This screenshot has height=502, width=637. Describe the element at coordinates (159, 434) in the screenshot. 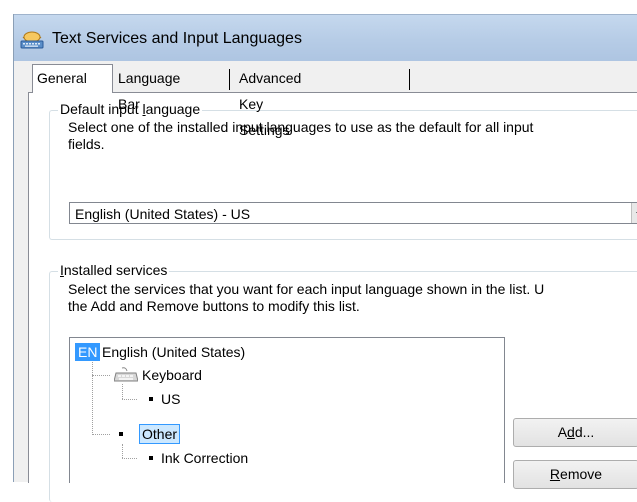

I see `tree-item-other: Other` at that location.